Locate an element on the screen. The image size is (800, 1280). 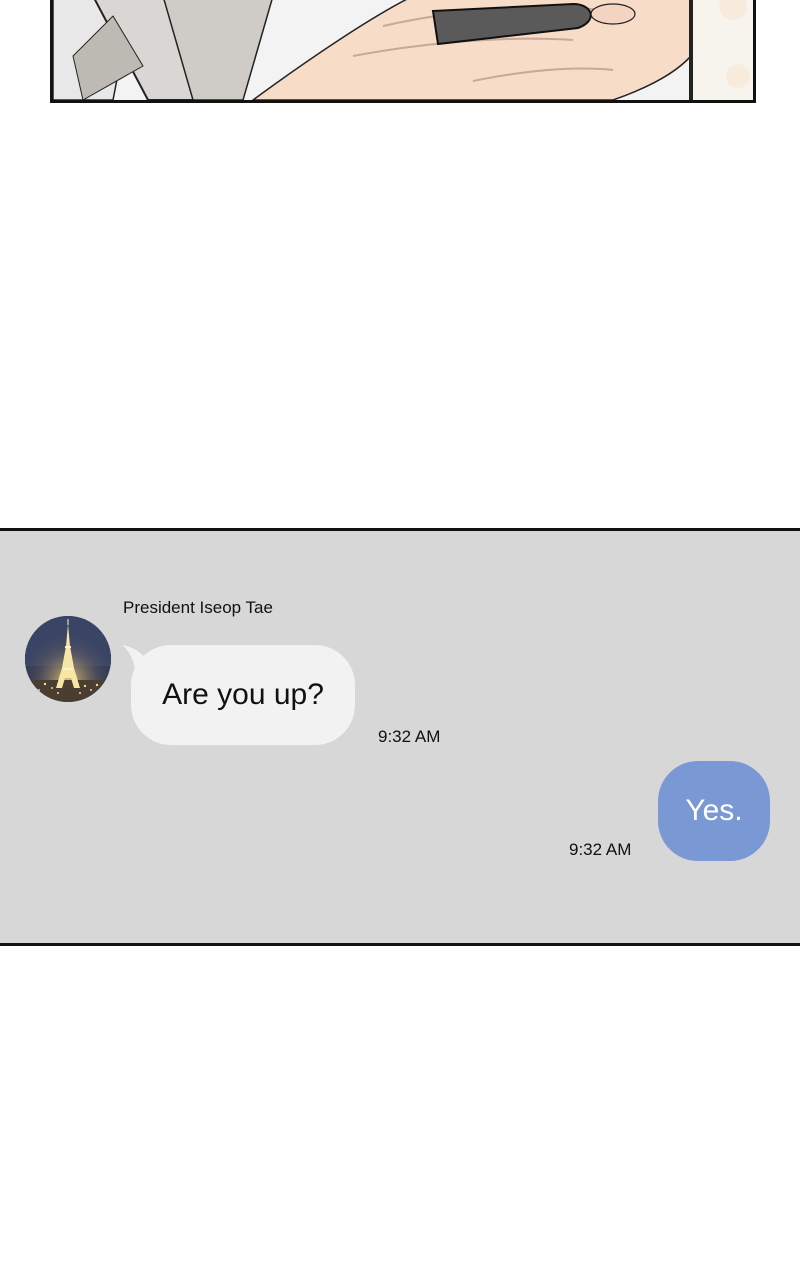
comic-illustration-hands is located at coordinates (403, 50).